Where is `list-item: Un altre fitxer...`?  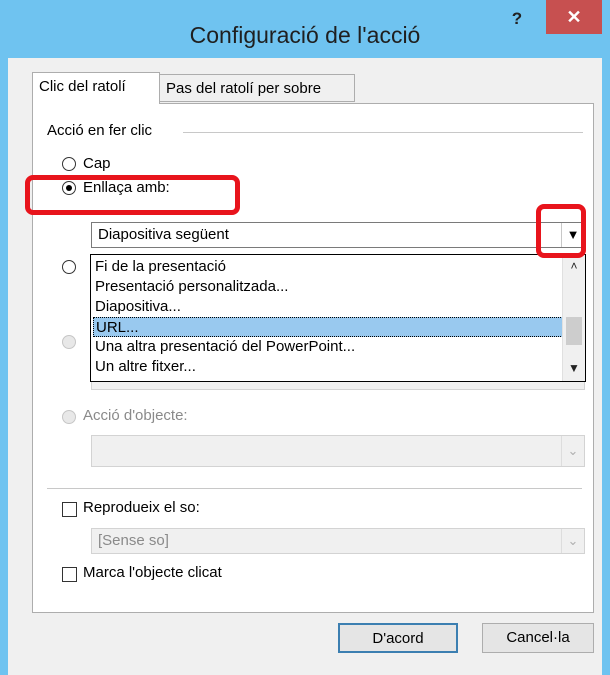 list-item: Un altre fitxer... is located at coordinates (328, 367).